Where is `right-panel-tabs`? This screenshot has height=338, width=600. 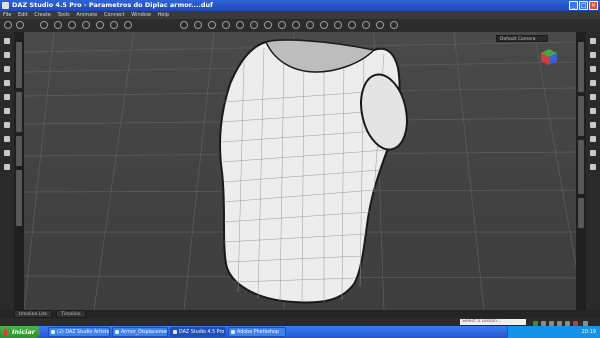 right-panel-tabs is located at coordinates (581, 171).